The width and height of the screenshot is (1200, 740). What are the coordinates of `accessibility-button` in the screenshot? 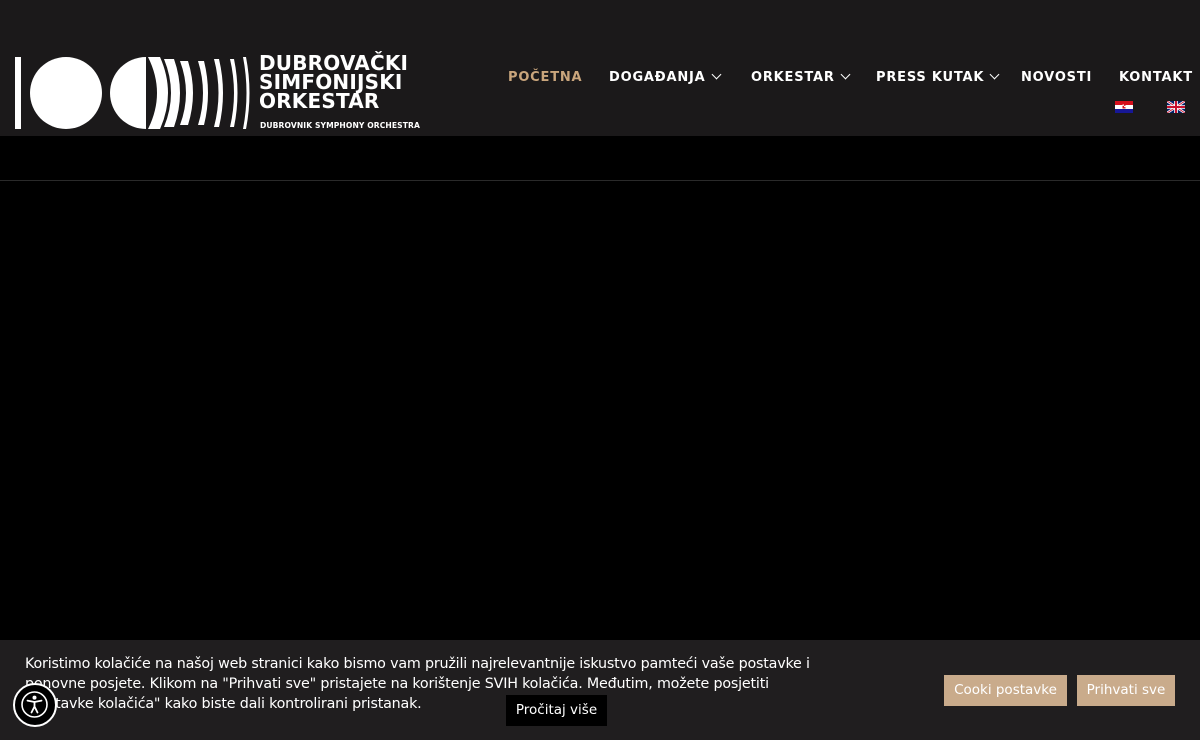 It's located at (35, 705).